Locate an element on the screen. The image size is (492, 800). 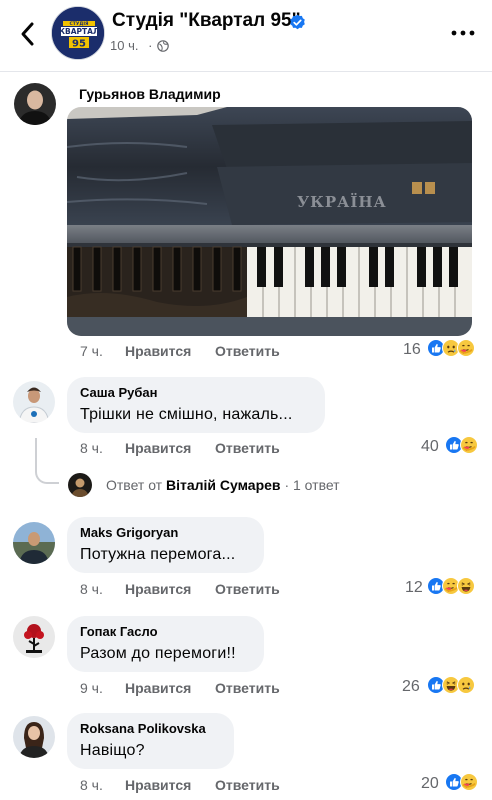
comment-time: 7 ч. is located at coordinates (91, 351).